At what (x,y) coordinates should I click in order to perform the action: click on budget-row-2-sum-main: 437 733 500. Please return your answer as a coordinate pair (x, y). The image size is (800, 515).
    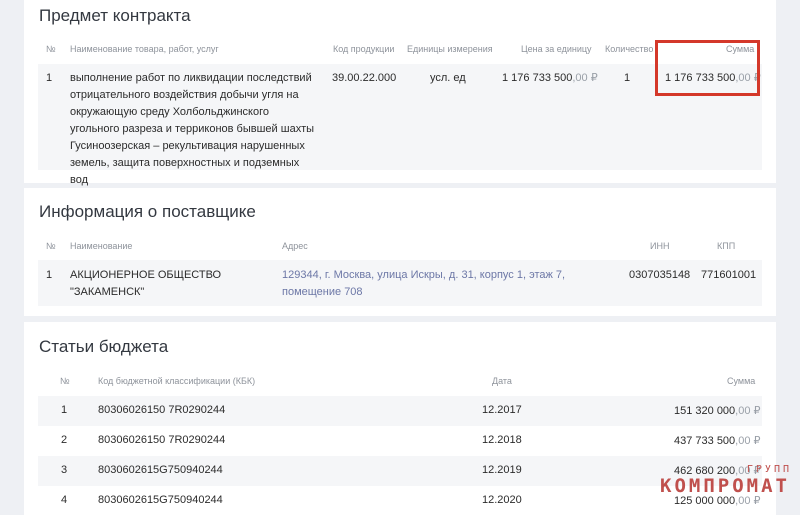
    Looking at the image, I should click on (705, 441).